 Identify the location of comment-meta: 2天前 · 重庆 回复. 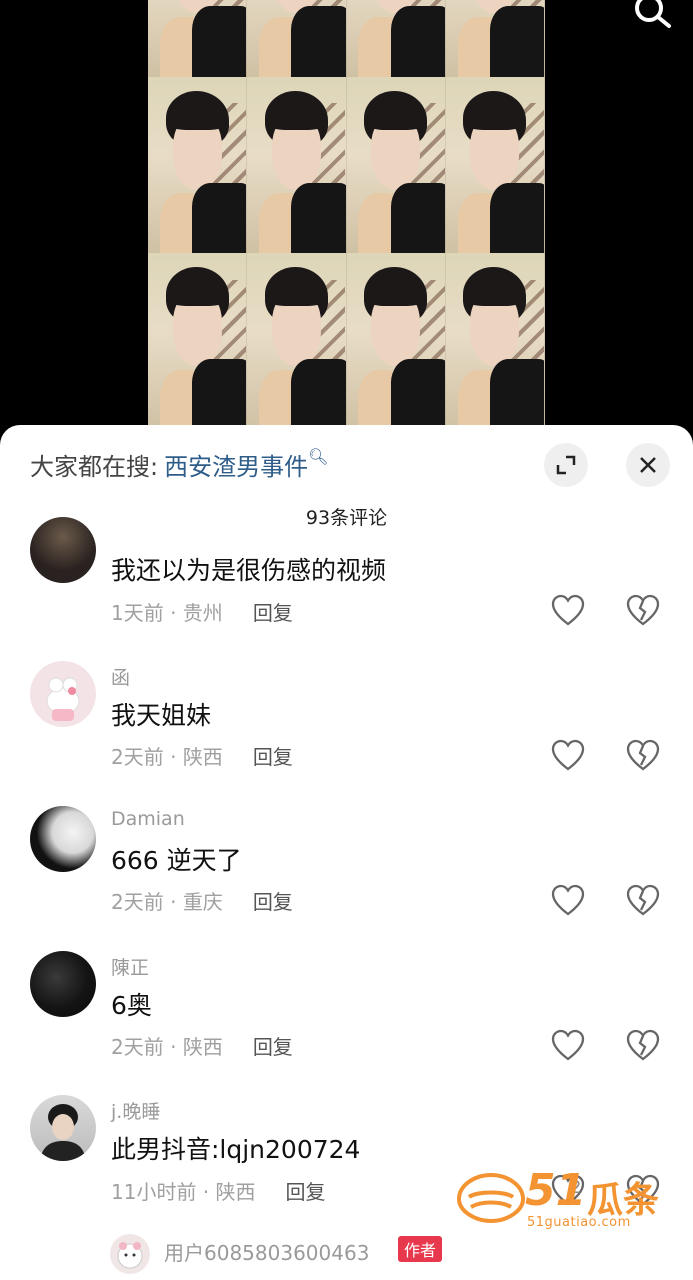
(202, 902).